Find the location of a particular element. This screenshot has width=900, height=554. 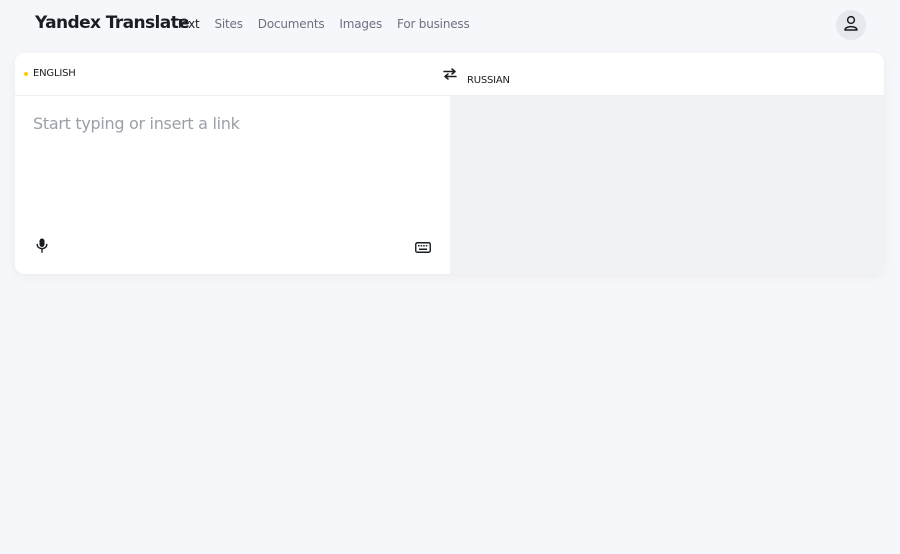

user-avatar-button is located at coordinates (851, 25).